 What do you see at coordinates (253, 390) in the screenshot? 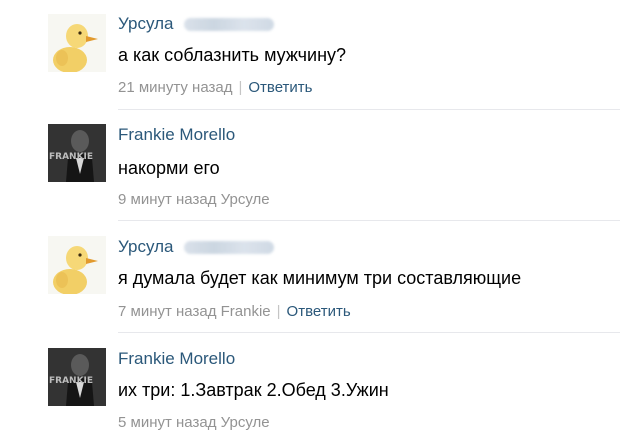
I see `comment-text: их три: 1.Завтрак 2.Обед 3.Ужин` at bounding box center [253, 390].